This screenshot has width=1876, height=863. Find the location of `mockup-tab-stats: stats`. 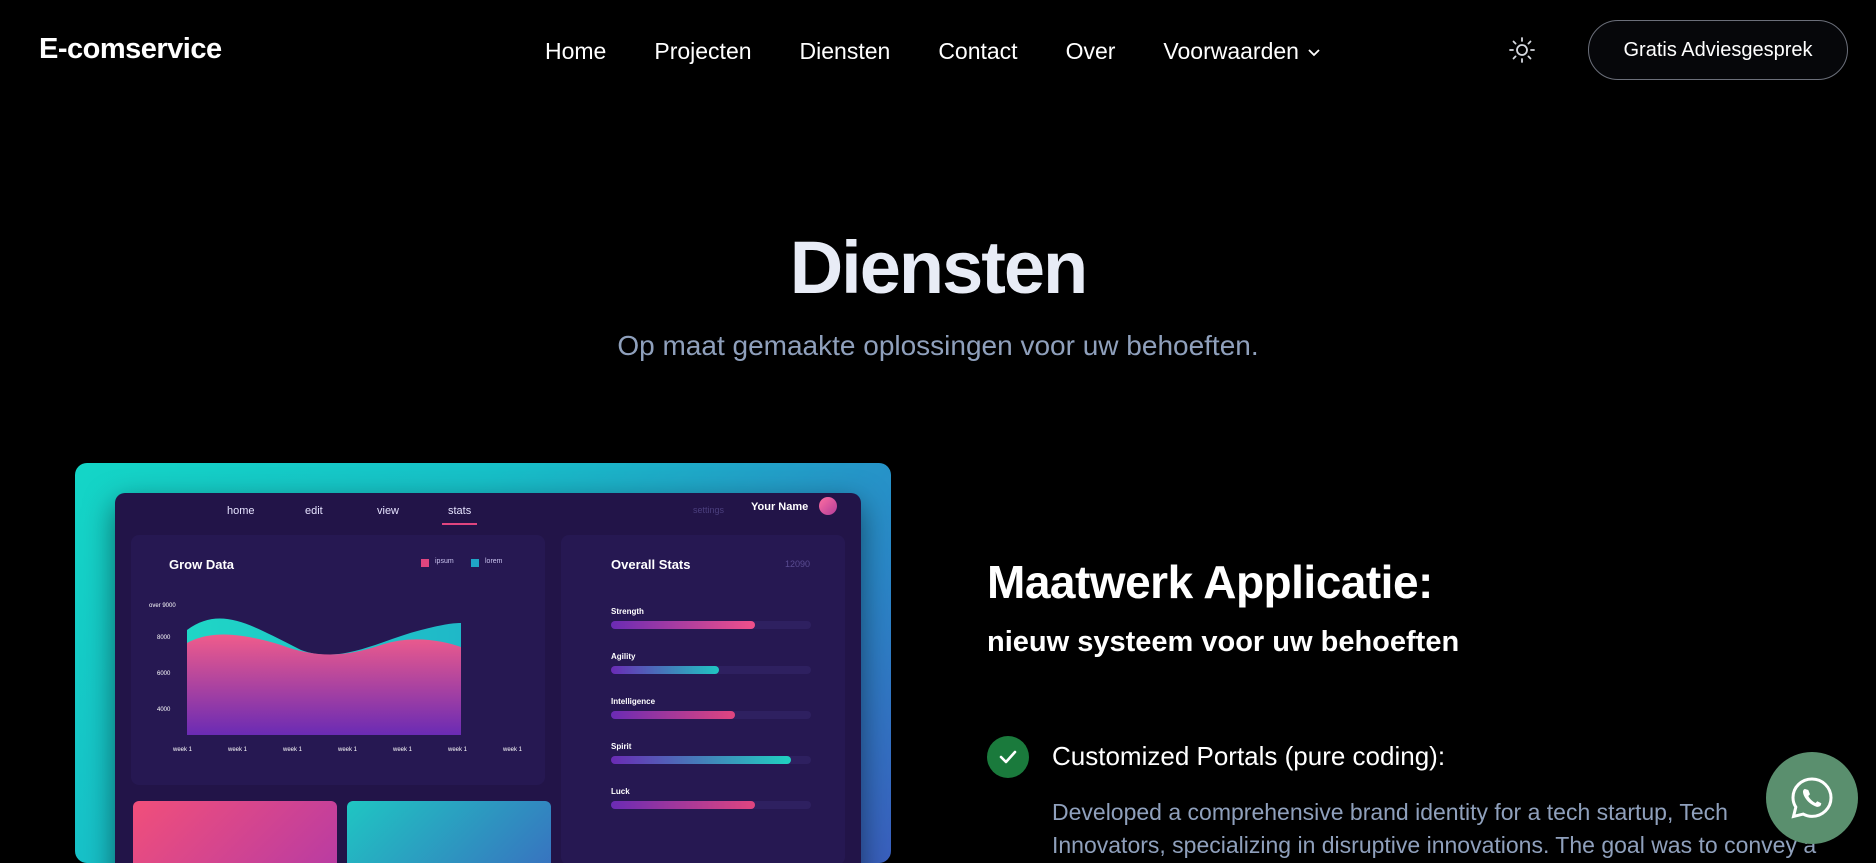

mockup-tab-stats: stats is located at coordinates (459, 515).